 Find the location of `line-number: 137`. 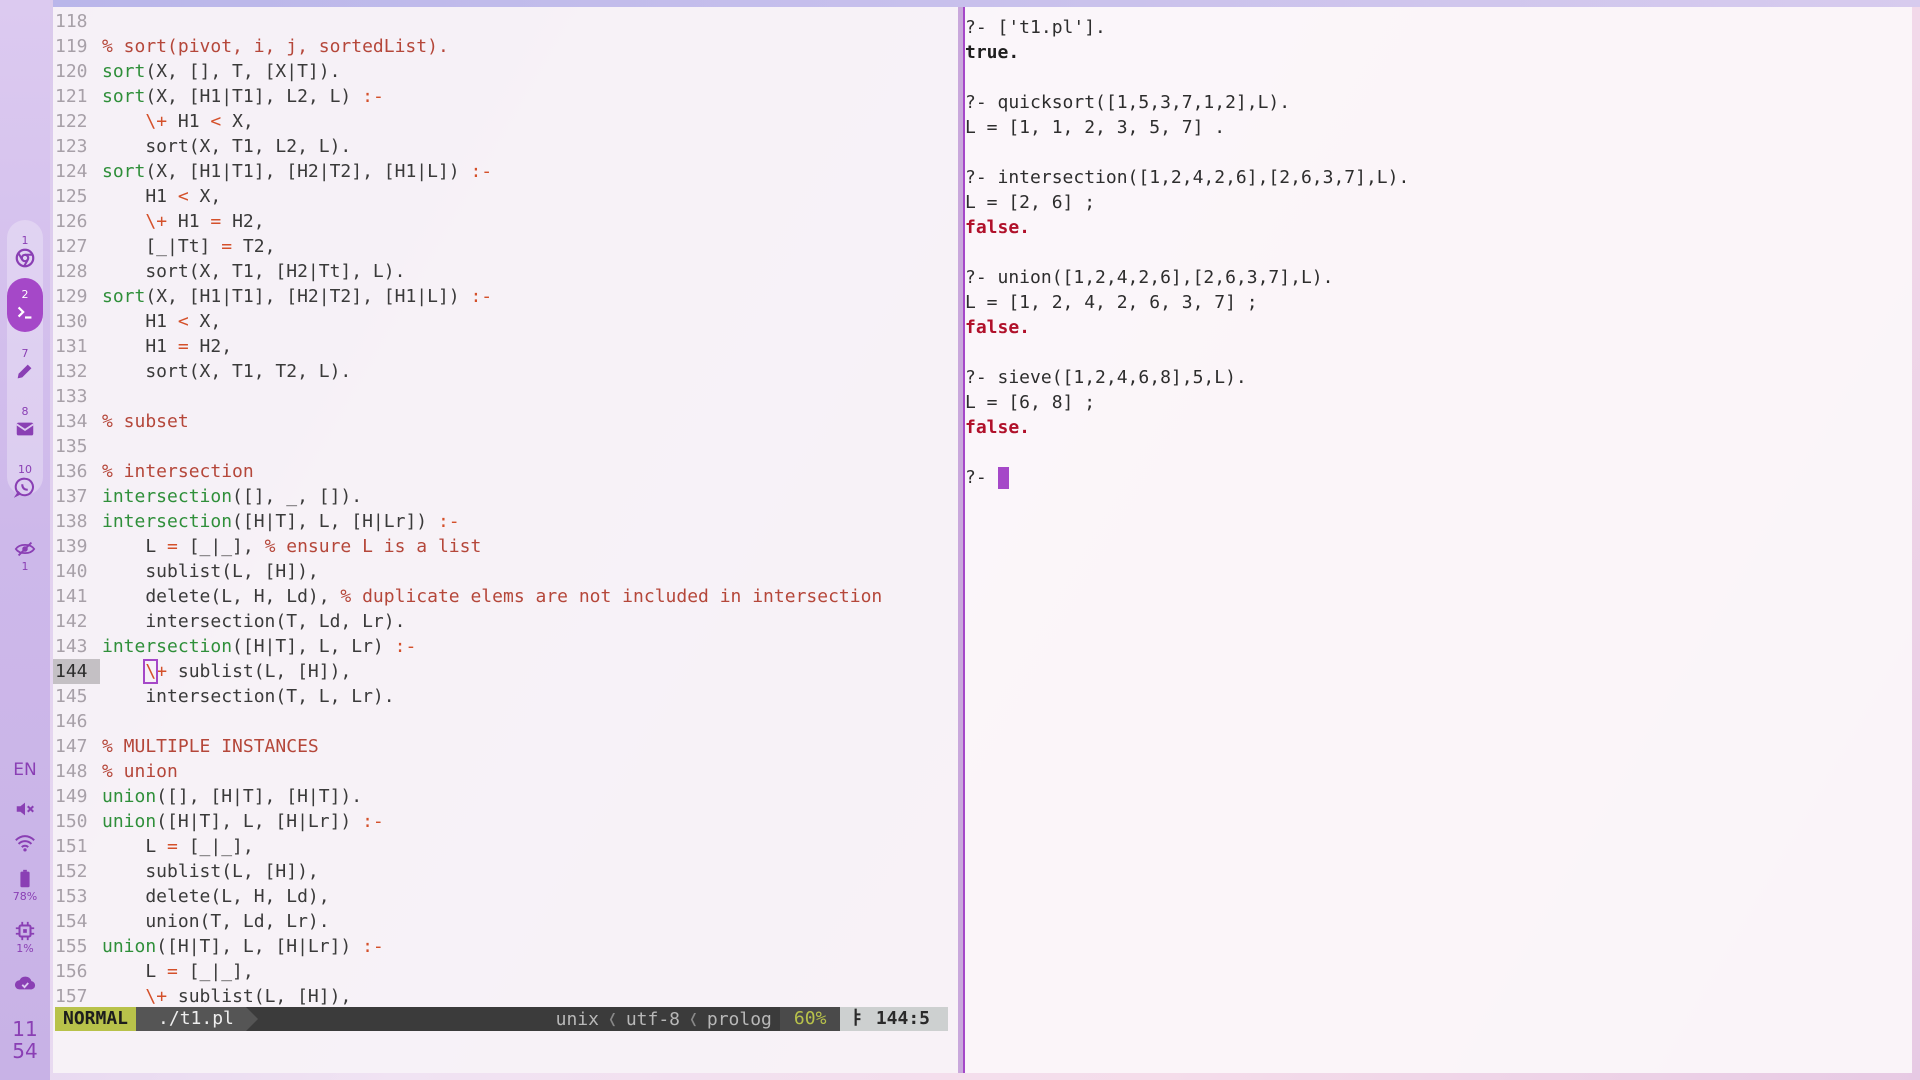

line-number: 137 is located at coordinates (71, 496).